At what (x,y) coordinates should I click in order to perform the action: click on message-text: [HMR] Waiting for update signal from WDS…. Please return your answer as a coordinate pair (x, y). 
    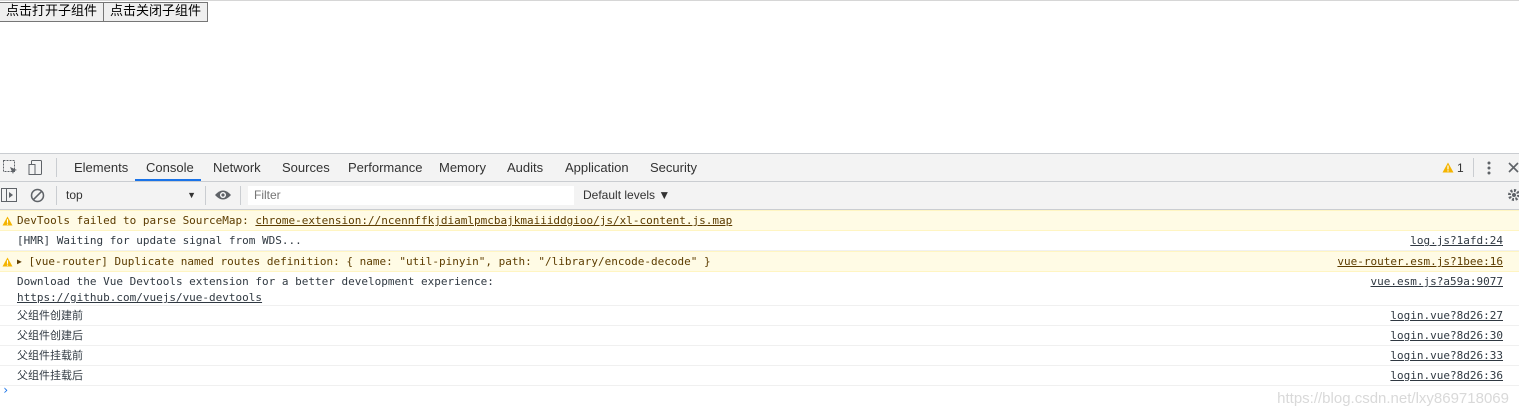
    Looking at the image, I should click on (159, 240).